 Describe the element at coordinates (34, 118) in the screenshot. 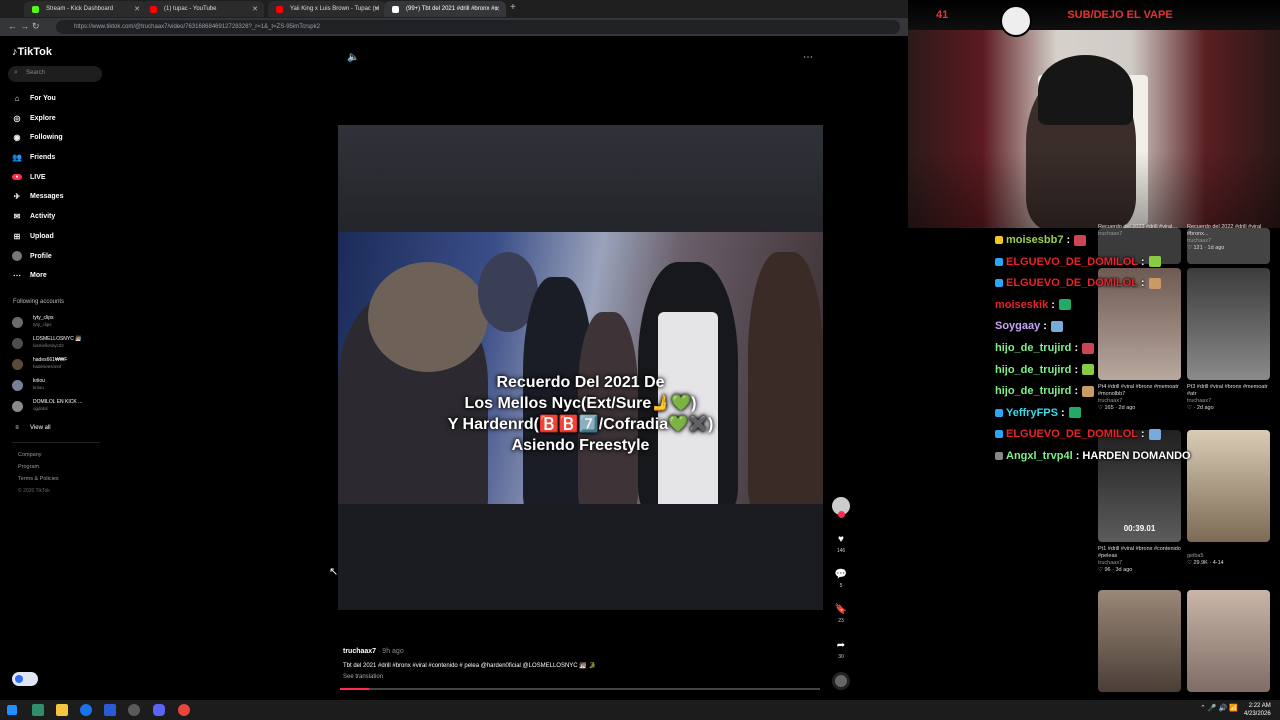

I see `nav-explore: ◎ Explore` at that location.